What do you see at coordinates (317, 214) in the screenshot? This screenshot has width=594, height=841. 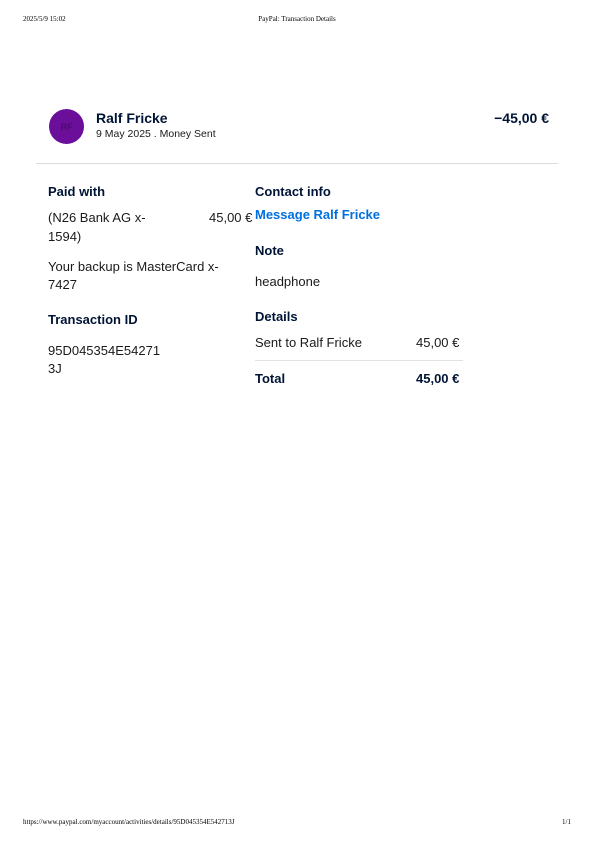 I see `message-contact-link: Message Ralf Fricke` at bounding box center [317, 214].